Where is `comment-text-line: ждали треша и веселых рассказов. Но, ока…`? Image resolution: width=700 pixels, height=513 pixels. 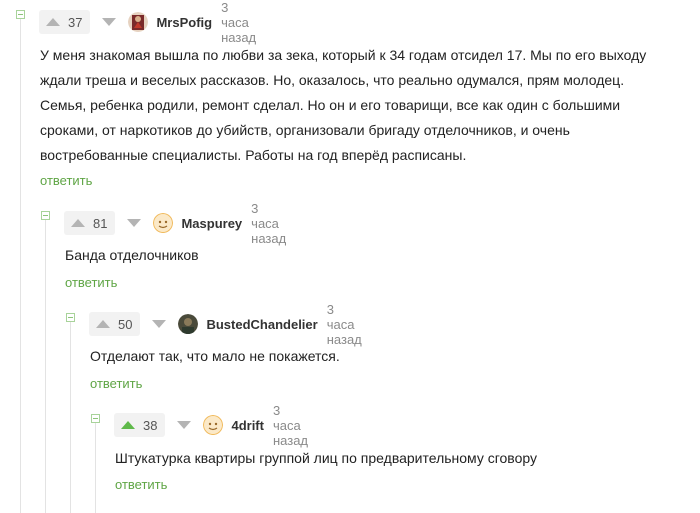 comment-text-line: ждали треша и веселых рассказов. Но, ока… is located at coordinates (332, 80).